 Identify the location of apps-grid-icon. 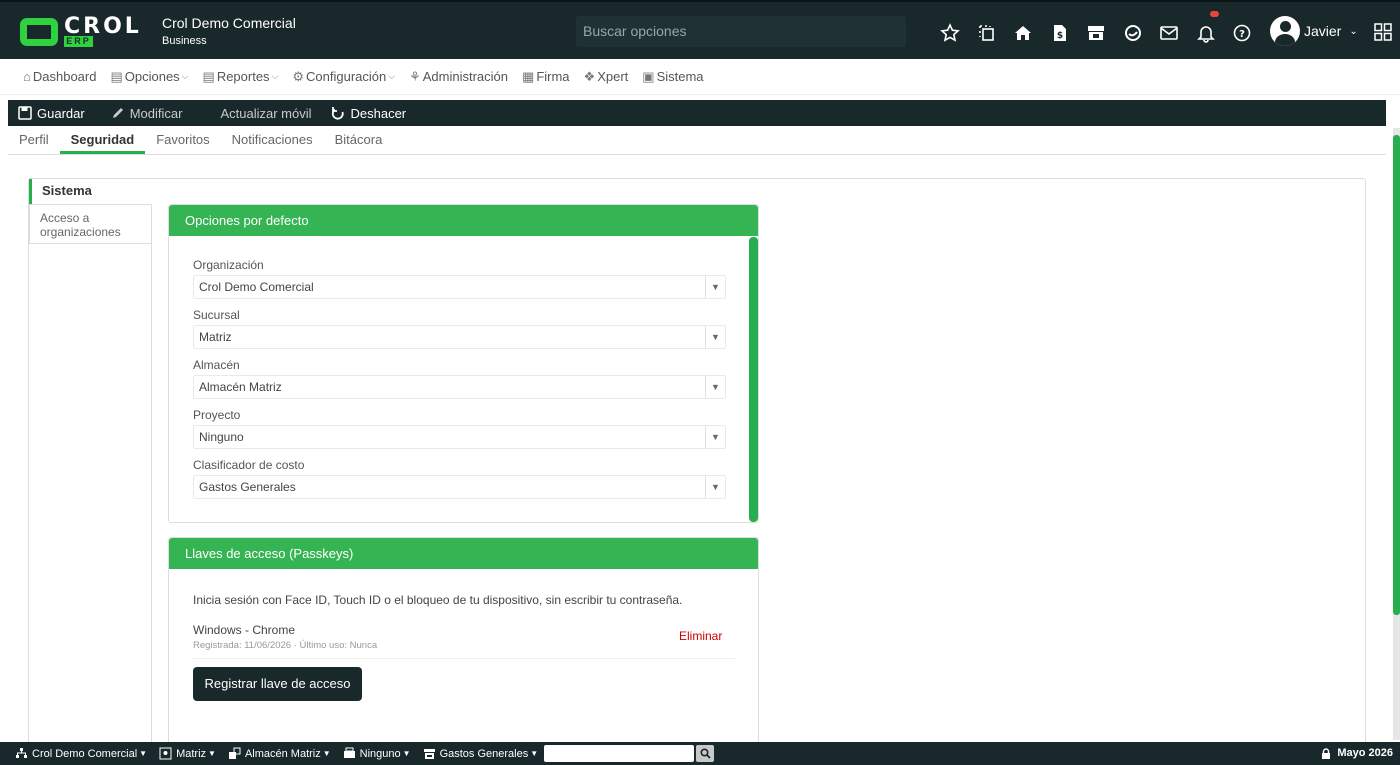
(1383, 32).